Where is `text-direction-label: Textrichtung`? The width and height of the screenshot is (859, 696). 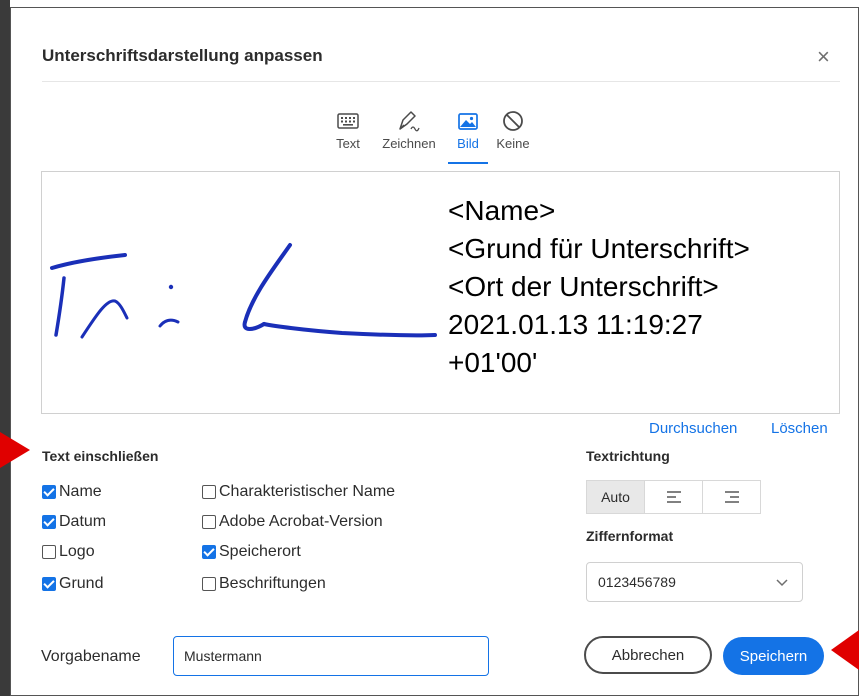 text-direction-label: Textrichtung is located at coordinates (628, 456).